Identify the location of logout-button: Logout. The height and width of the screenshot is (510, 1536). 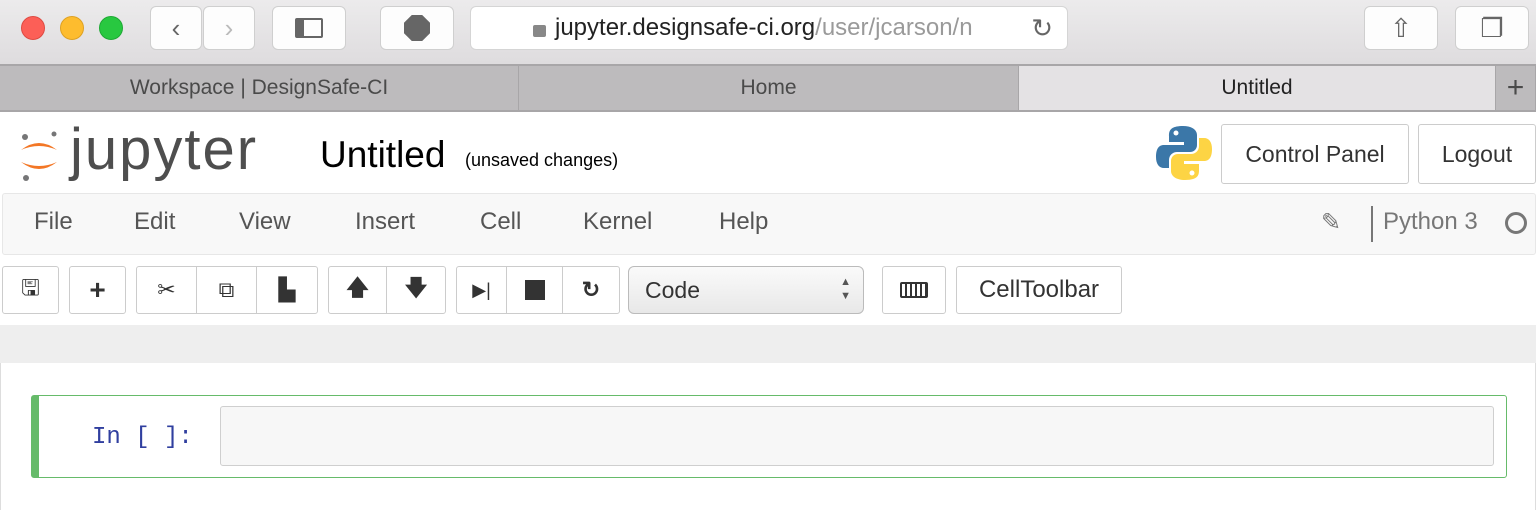
(1477, 154).